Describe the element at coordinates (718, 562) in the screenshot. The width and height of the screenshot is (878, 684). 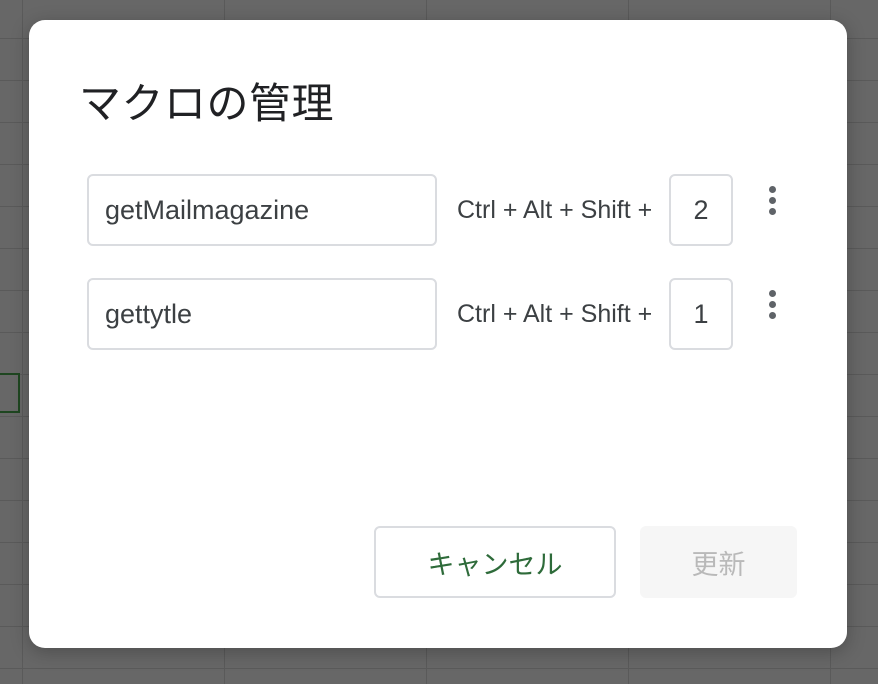
I see `update-button: 更新` at that location.